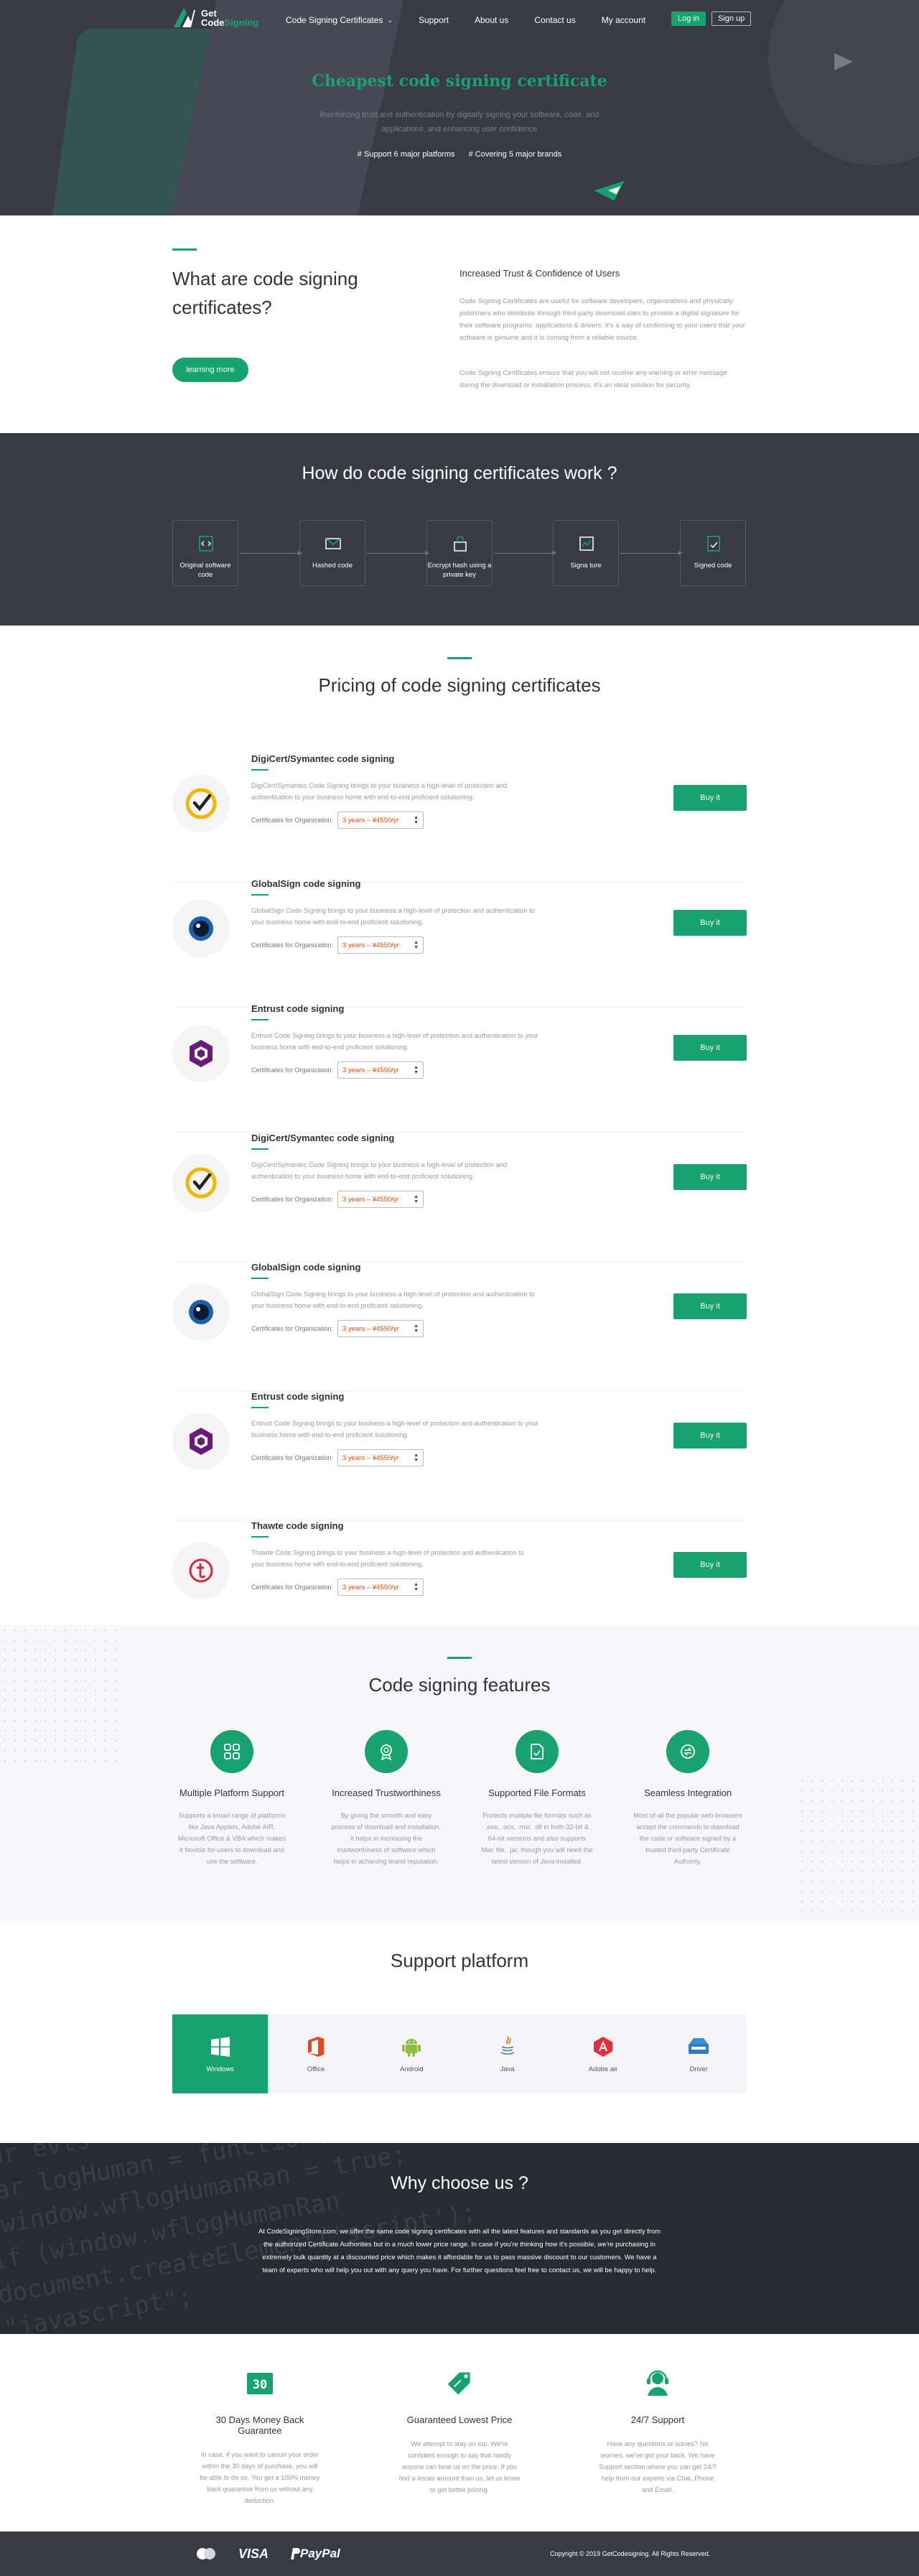  What do you see at coordinates (230, 18) in the screenshot?
I see `logo-text: Get CodeSigning` at bounding box center [230, 18].